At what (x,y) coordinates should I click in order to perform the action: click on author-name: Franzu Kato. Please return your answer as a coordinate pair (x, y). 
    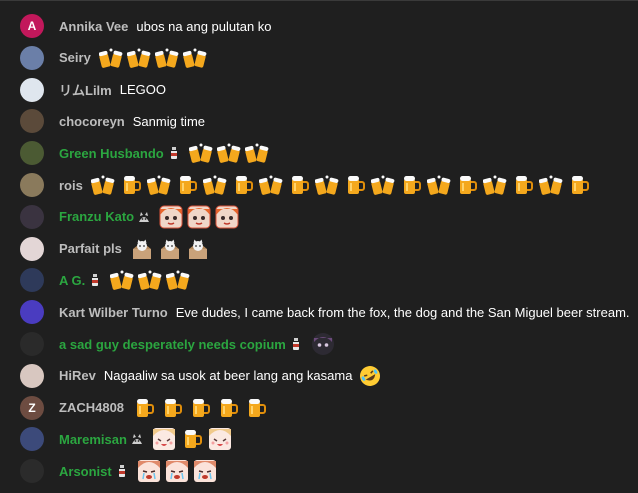
    Looking at the image, I should click on (105, 216).